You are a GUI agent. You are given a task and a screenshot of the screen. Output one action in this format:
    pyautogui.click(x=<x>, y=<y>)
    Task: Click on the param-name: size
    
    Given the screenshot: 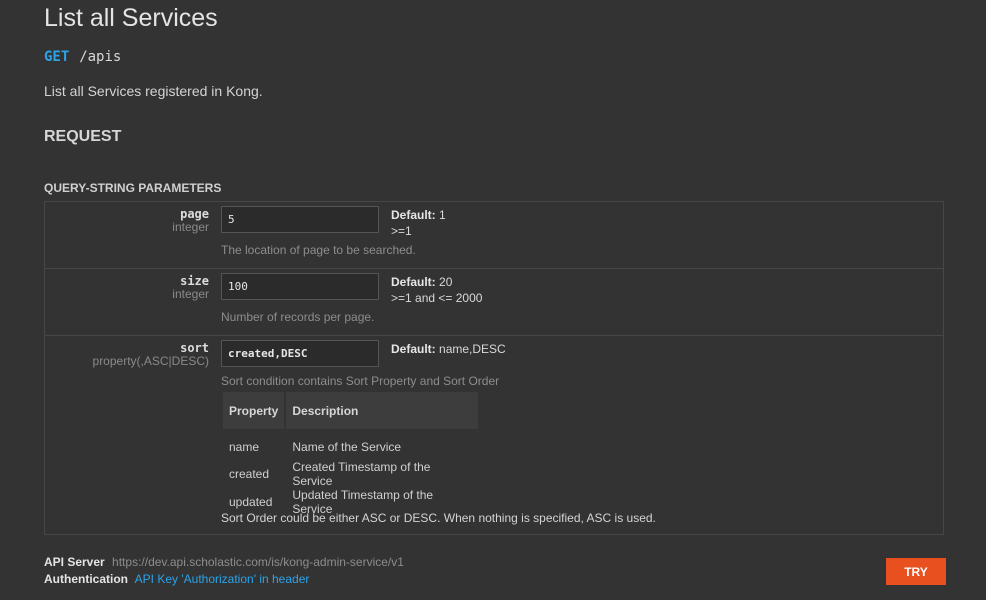 What is the action you would take?
    pyautogui.click(x=194, y=281)
    